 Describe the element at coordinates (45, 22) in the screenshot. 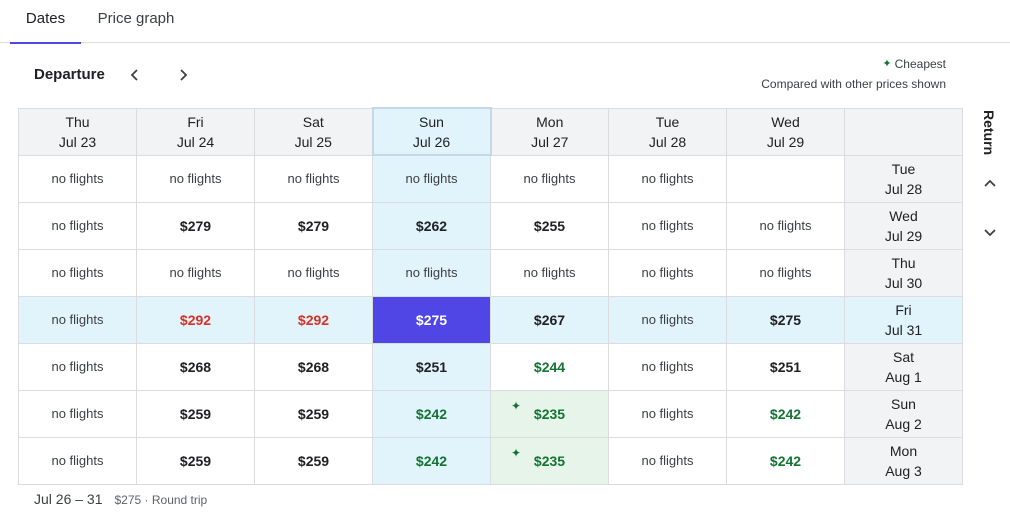

I see `tab-dates: Dates` at that location.